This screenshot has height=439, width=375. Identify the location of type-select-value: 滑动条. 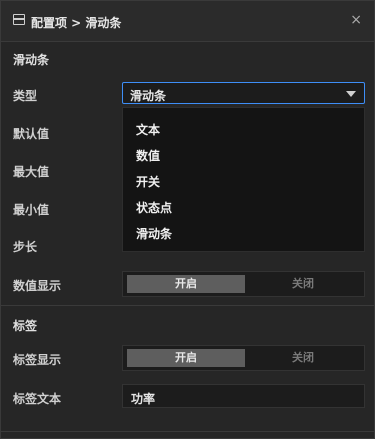
(148, 96).